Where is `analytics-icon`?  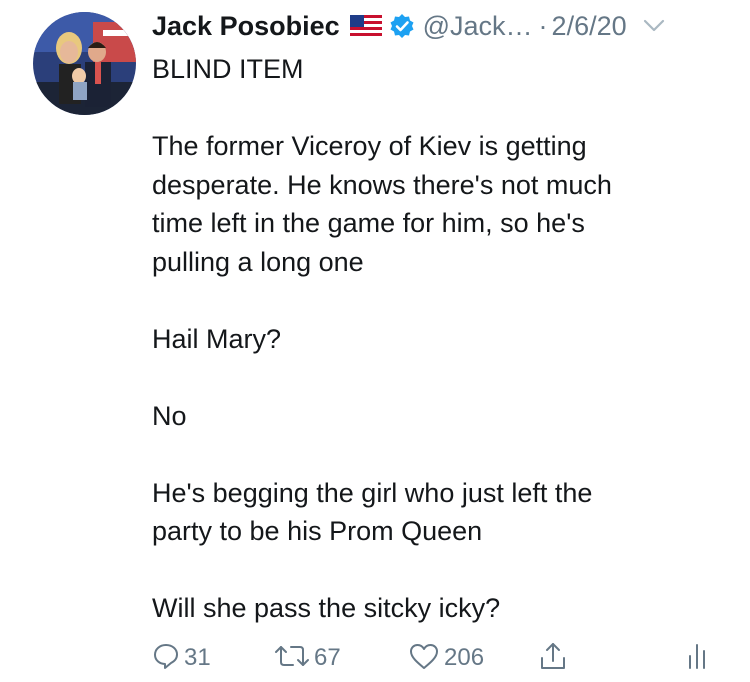
analytics-icon is located at coordinates (697, 658).